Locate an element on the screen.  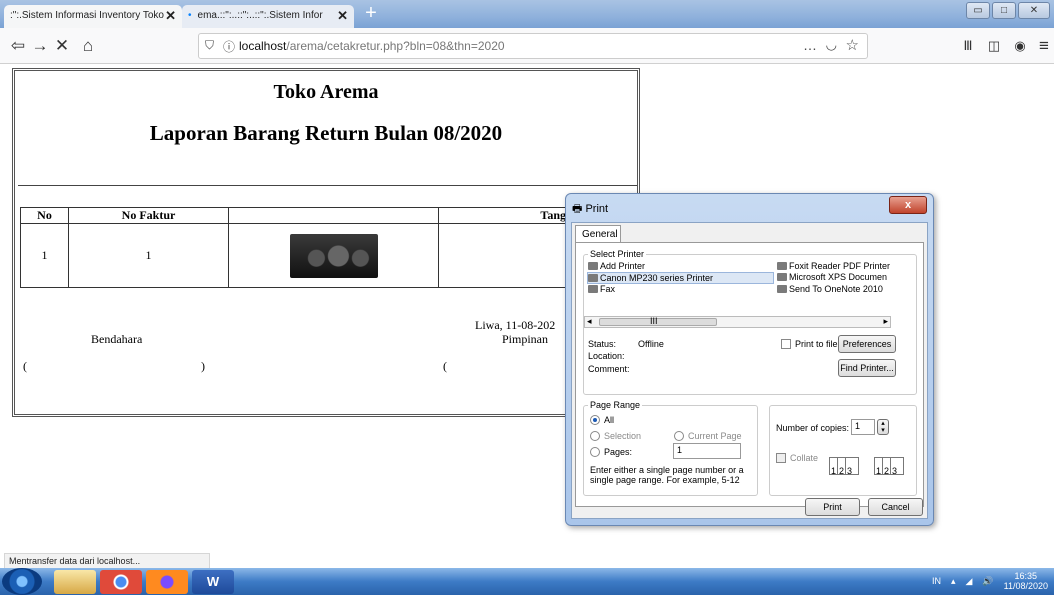
copies-input: 1 is located at coordinates (863, 427).